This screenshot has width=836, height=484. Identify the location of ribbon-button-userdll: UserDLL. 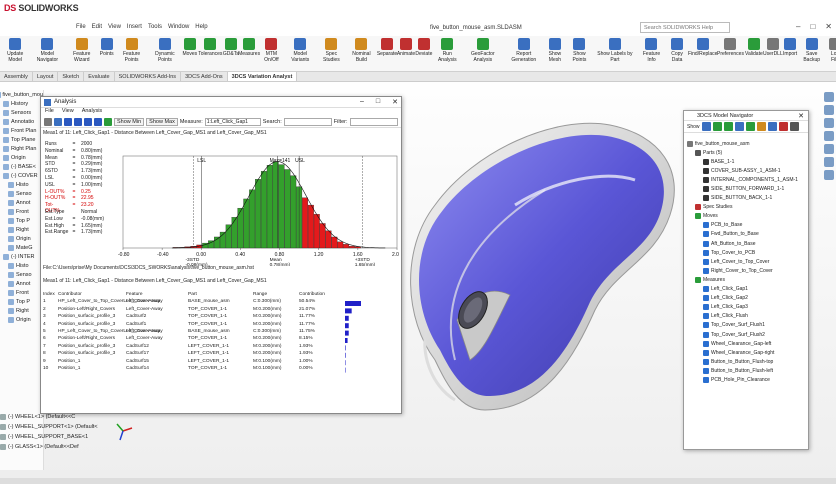
(773, 47).